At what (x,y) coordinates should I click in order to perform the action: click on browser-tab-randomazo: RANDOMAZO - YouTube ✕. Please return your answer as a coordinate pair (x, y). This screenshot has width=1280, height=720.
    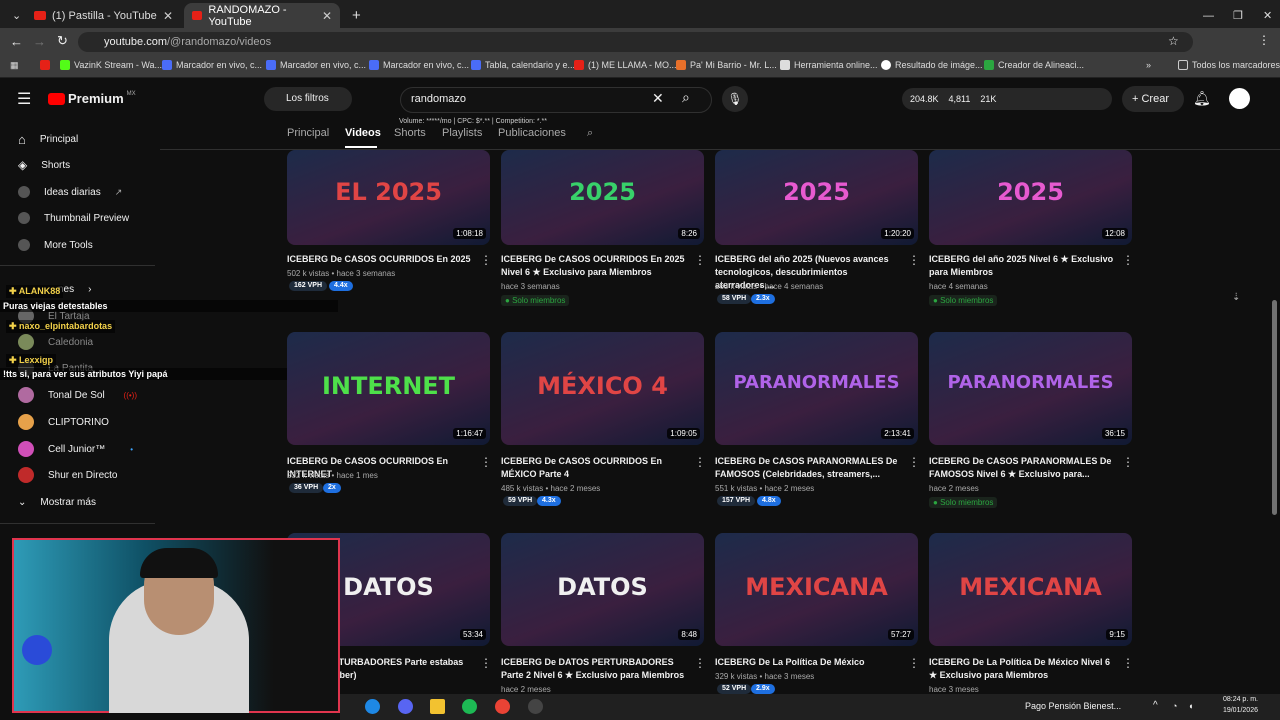
    Looking at the image, I should click on (262, 15).